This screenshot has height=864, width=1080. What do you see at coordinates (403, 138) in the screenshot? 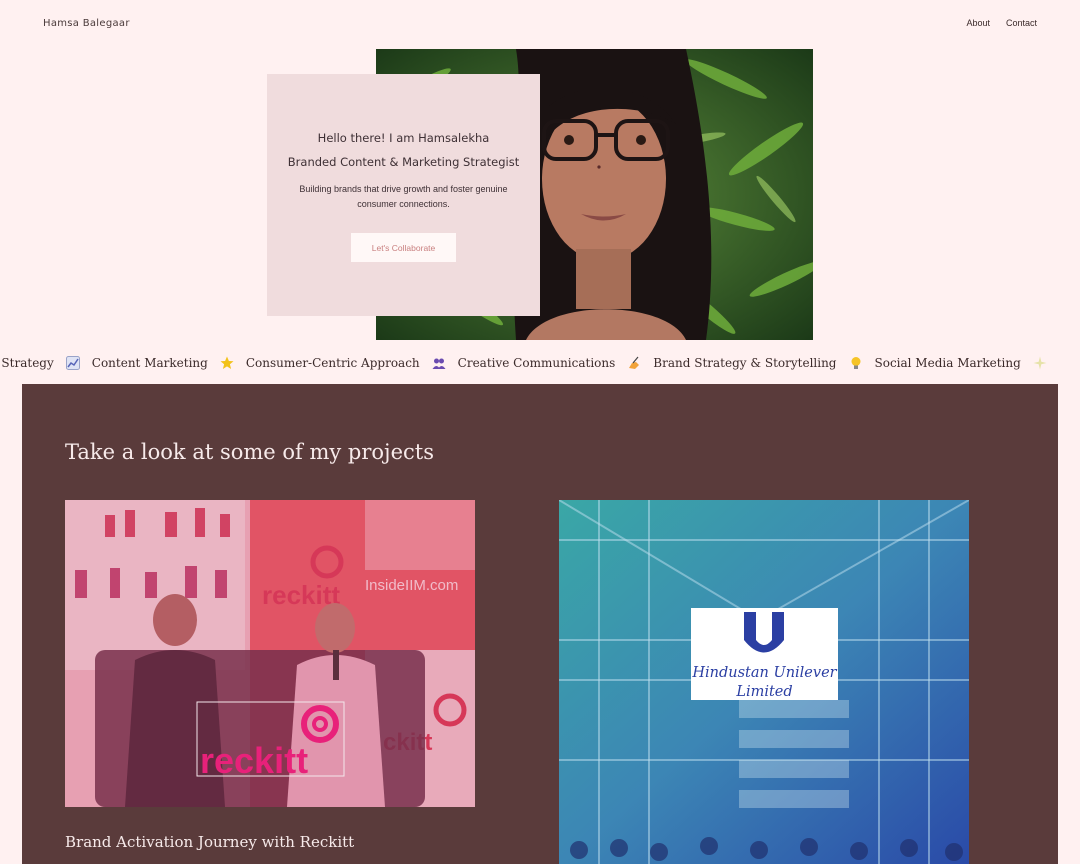
I see `hero-greeting: Hello there! I am Hamsalekha` at bounding box center [403, 138].